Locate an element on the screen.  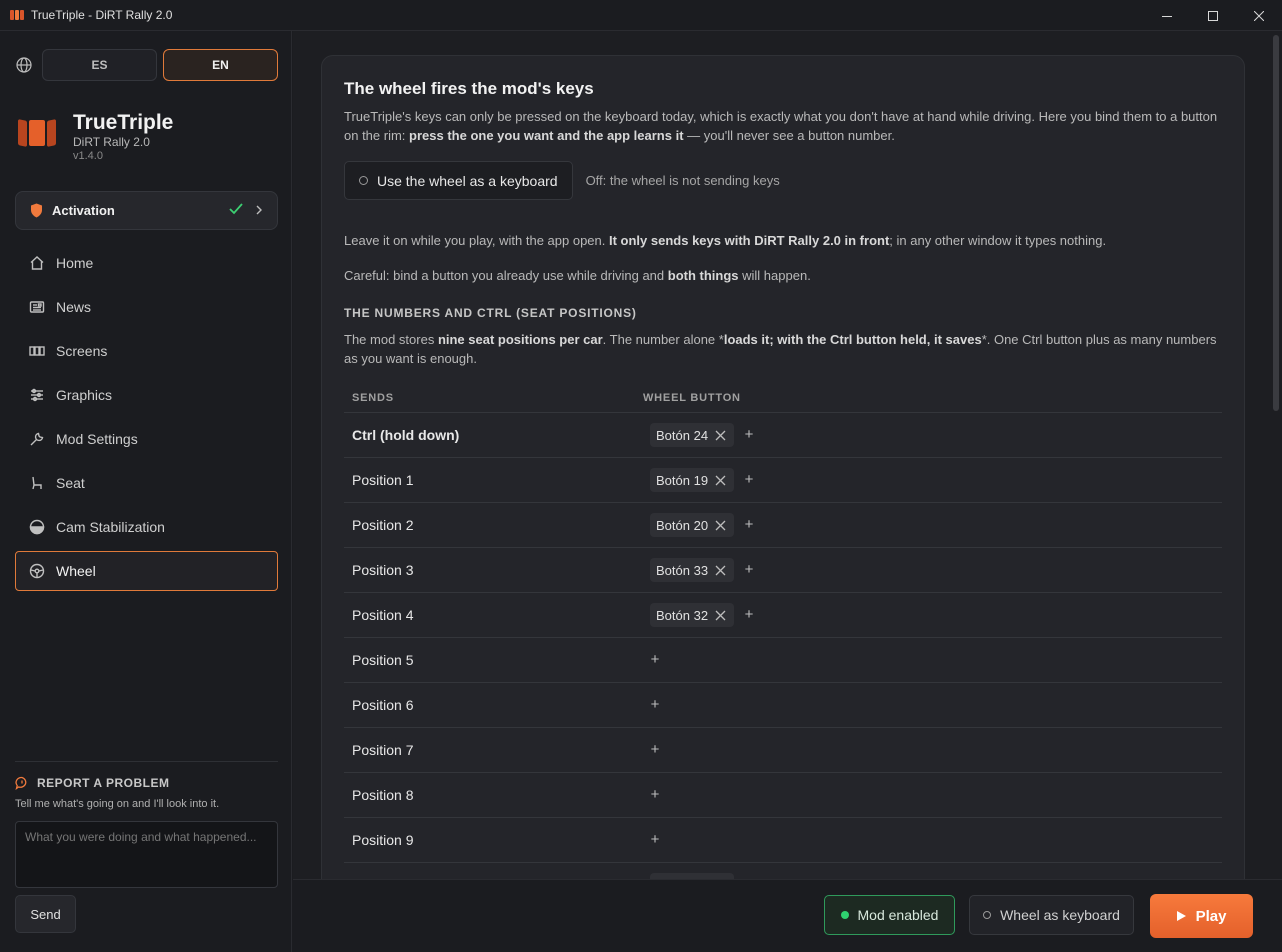
button-binding-label: Botón 24 is located at coordinates (682, 435).